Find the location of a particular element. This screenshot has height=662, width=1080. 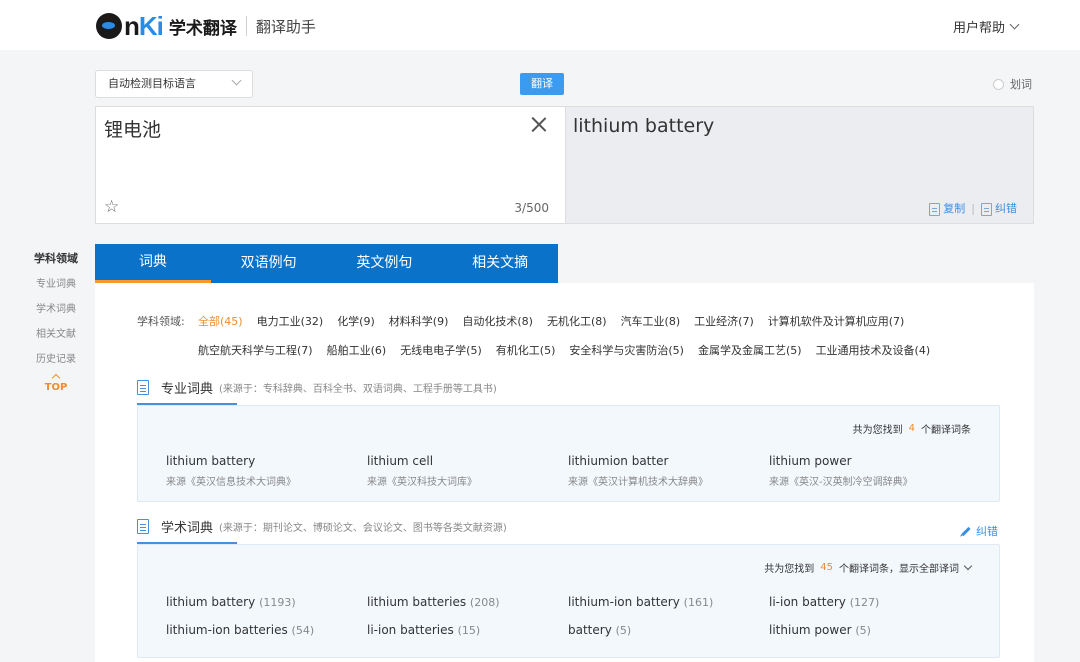

term-count: (5) is located at coordinates (623, 630).